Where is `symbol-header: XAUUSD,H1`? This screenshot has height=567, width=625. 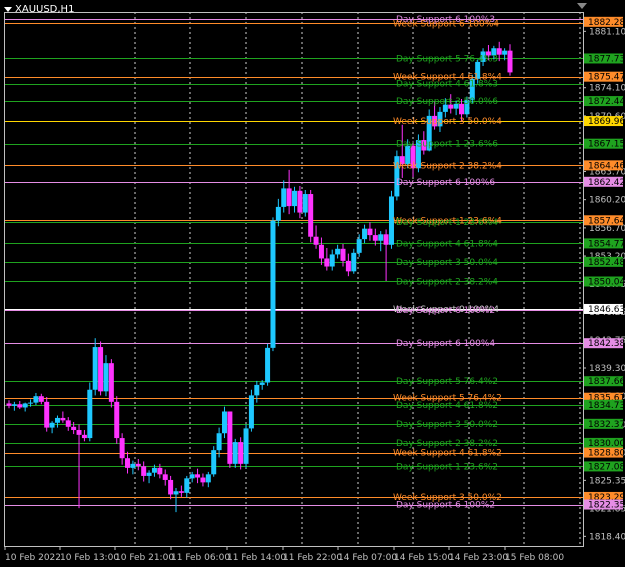 symbol-header: XAUUSD,H1 is located at coordinates (39, 9).